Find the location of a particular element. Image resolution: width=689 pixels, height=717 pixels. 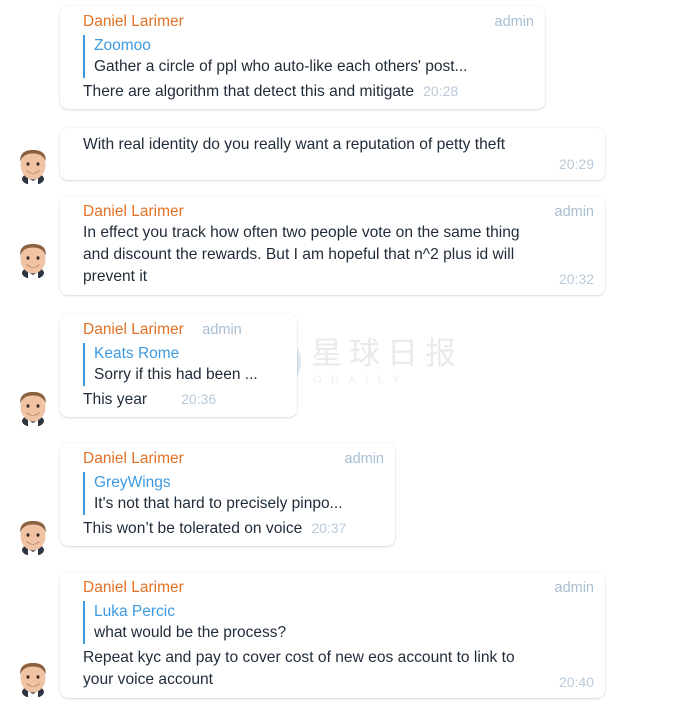

message-text: This won’t be tolerated on voice is located at coordinates (193, 528).